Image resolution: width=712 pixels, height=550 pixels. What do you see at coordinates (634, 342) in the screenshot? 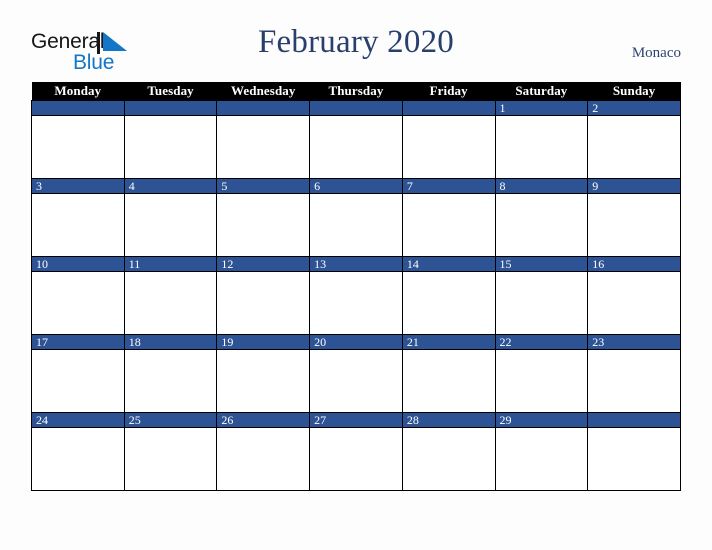
I see `day-number: 23` at bounding box center [634, 342].